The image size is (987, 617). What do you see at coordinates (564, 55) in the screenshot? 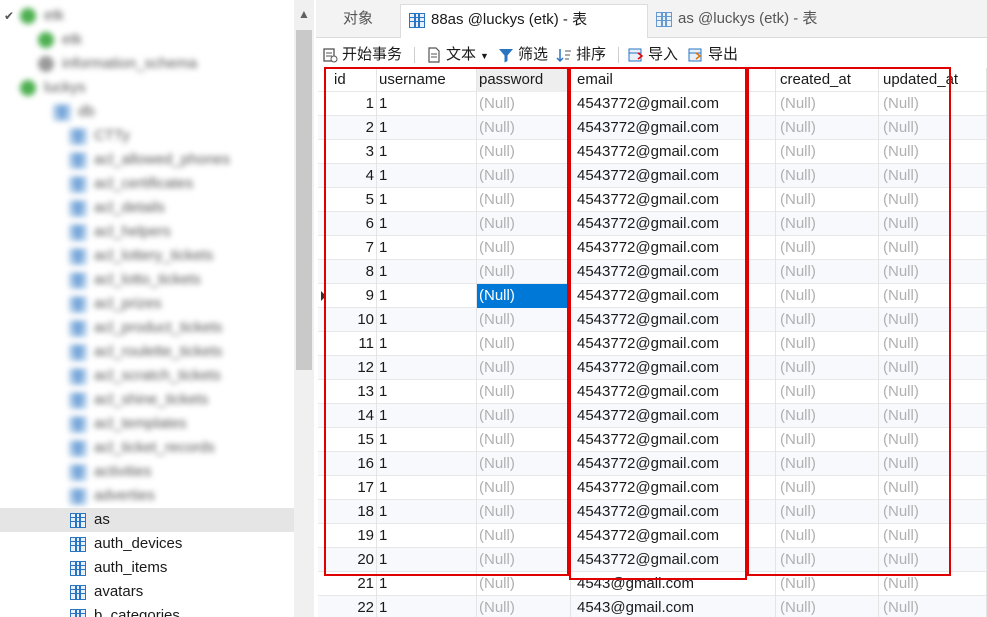
I see `sort-icon` at bounding box center [564, 55].